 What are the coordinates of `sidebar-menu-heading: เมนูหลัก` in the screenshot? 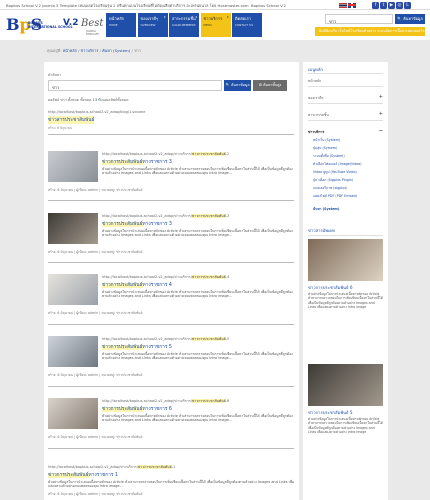 It's located at (315, 69).